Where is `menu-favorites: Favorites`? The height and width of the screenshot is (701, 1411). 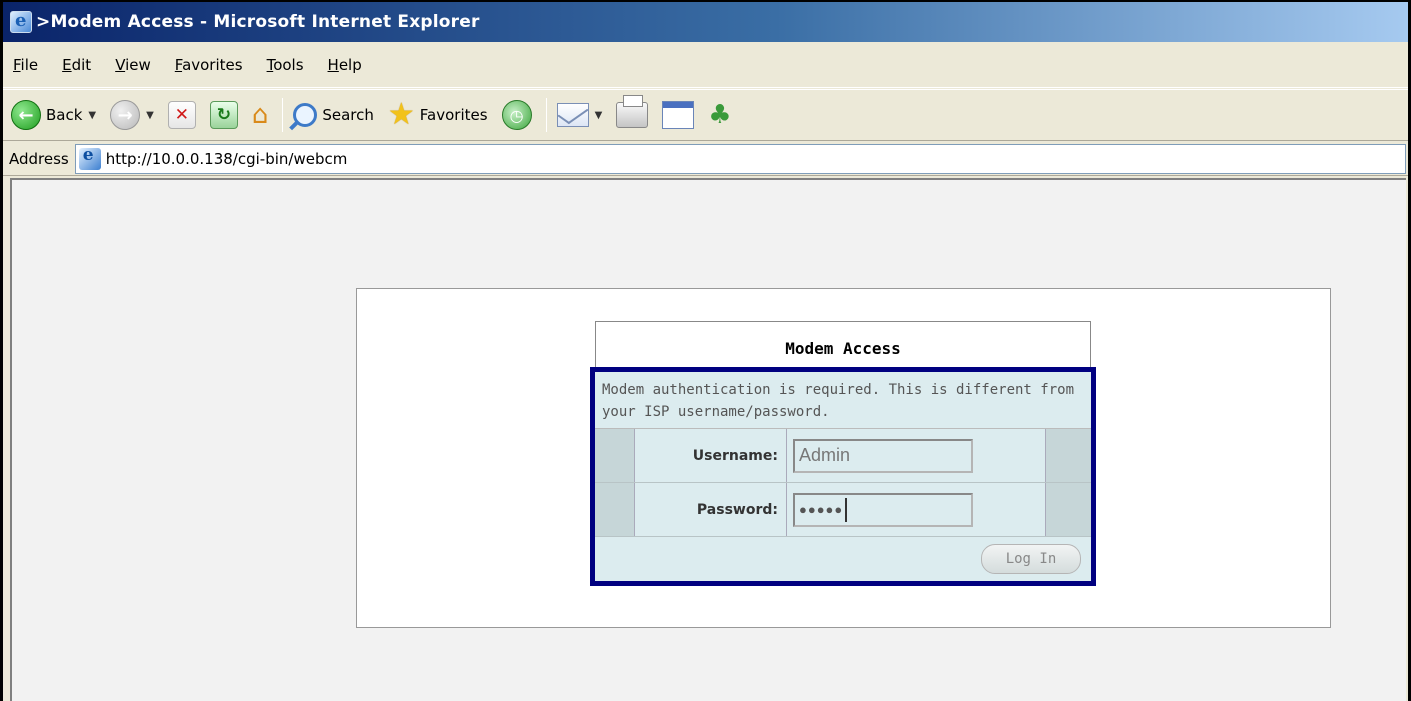 menu-favorites: Favorites is located at coordinates (209, 65).